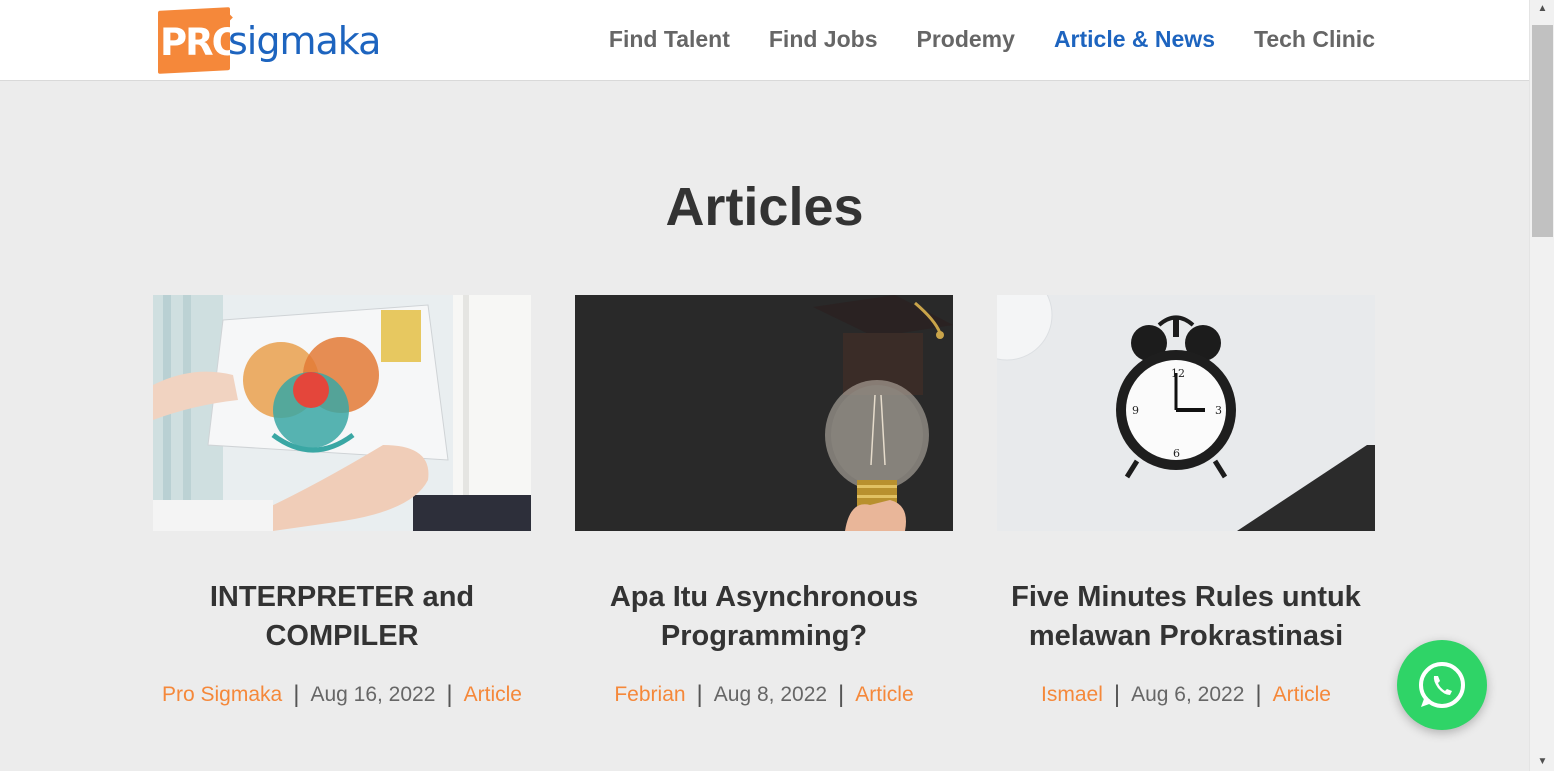  What do you see at coordinates (1178, 373) in the screenshot?
I see `svg-text: 12` at bounding box center [1178, 373].